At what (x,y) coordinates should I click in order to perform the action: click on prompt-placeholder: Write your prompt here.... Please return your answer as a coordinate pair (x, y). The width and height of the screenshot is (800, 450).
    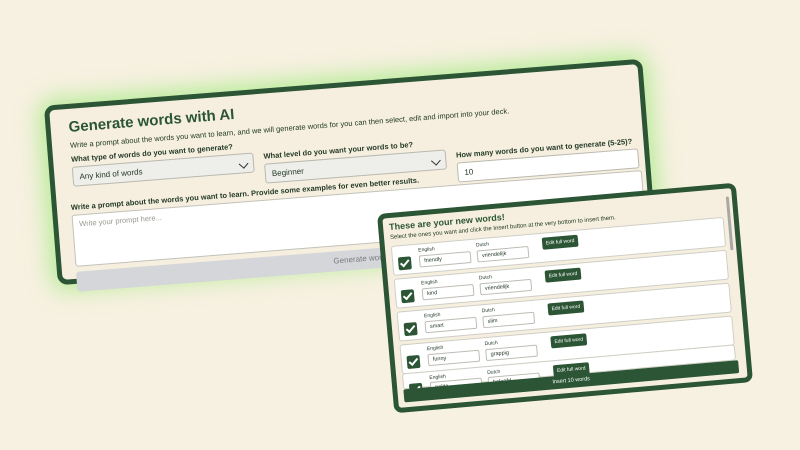
    Looking at the image, I should click on (120, 220).